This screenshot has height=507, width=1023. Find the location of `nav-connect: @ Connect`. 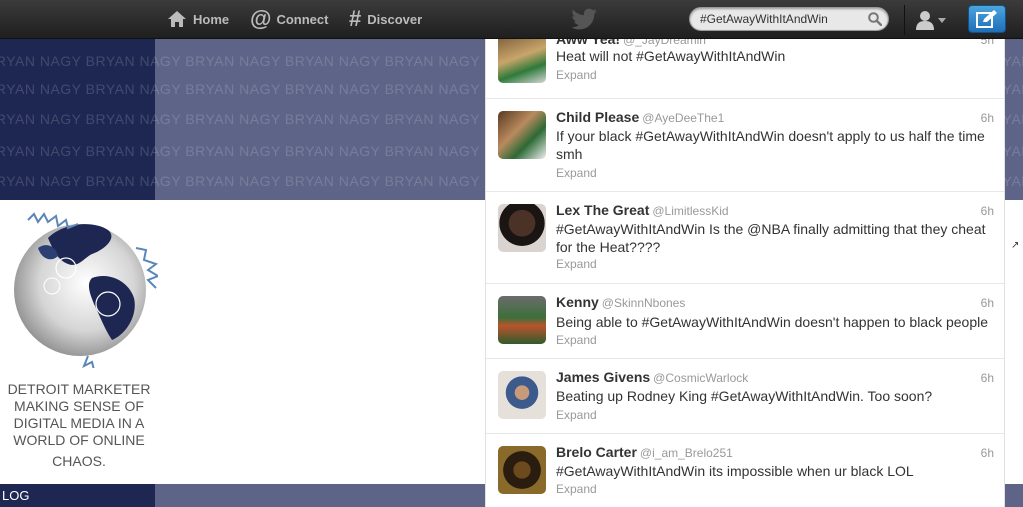

nav-connect: @ Connect is located at coordinates (289, 19).